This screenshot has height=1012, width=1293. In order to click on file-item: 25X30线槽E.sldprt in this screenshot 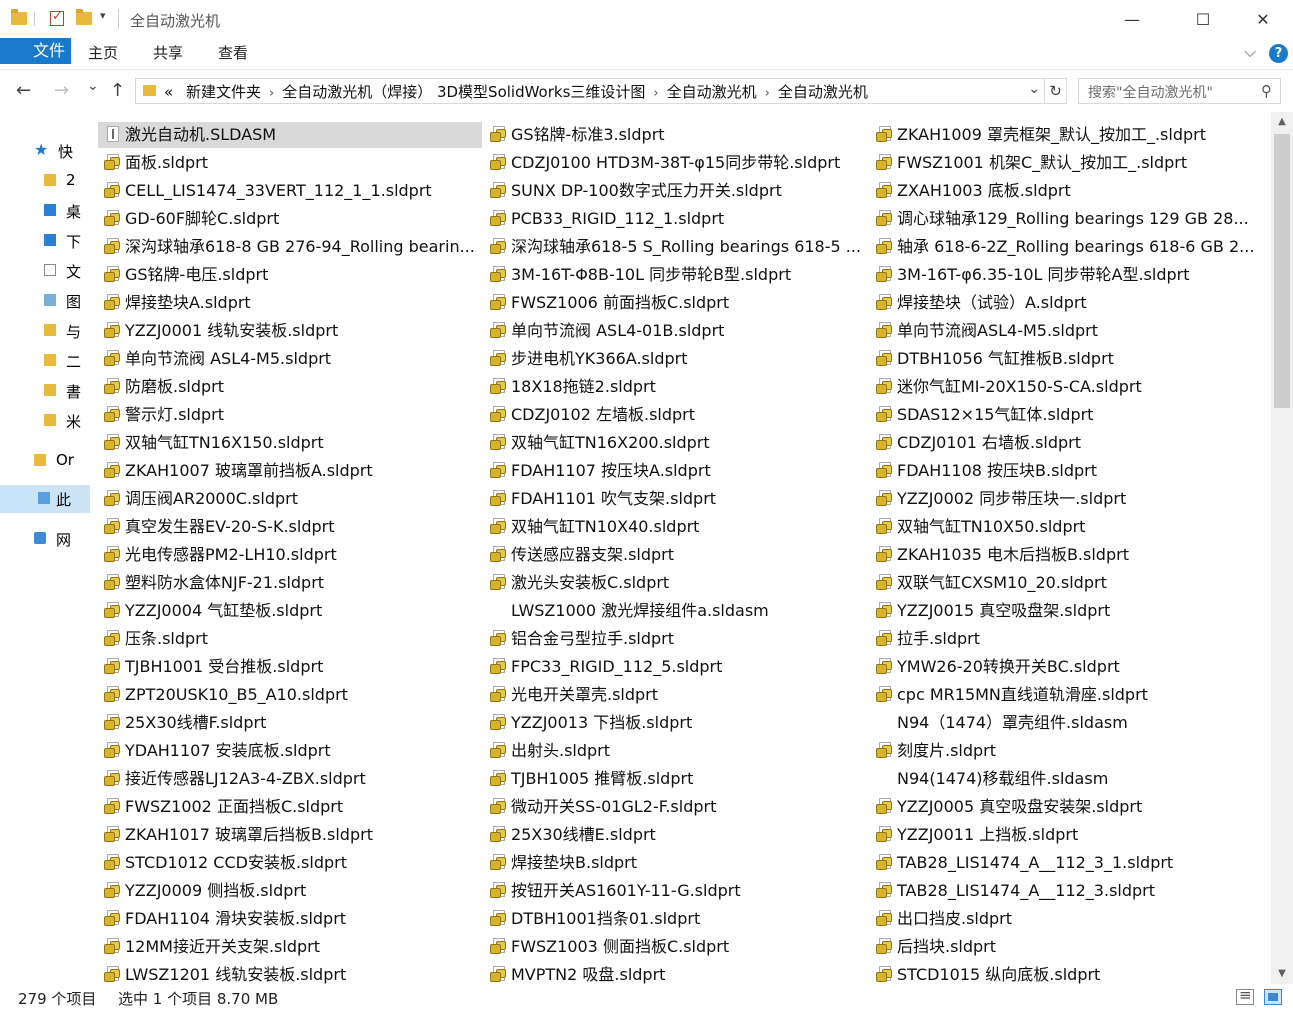, I will do `click(676, 835)`.